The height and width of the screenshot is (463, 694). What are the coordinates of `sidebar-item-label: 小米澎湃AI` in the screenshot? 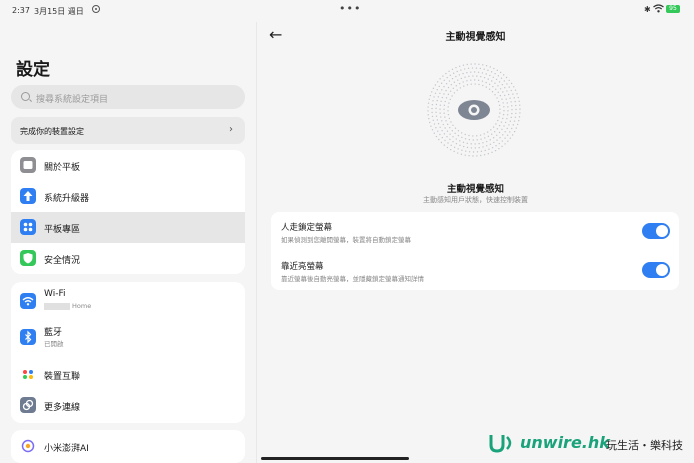 It's located at (66, 449).